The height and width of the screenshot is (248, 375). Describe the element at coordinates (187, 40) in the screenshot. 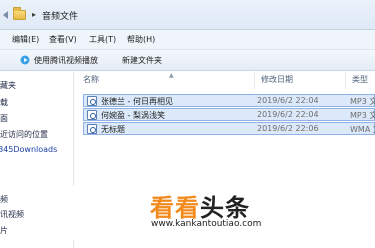

I see `menu-bar: 编辑(E) 查看(V) 工具(T) 帮助(H)` at that location.